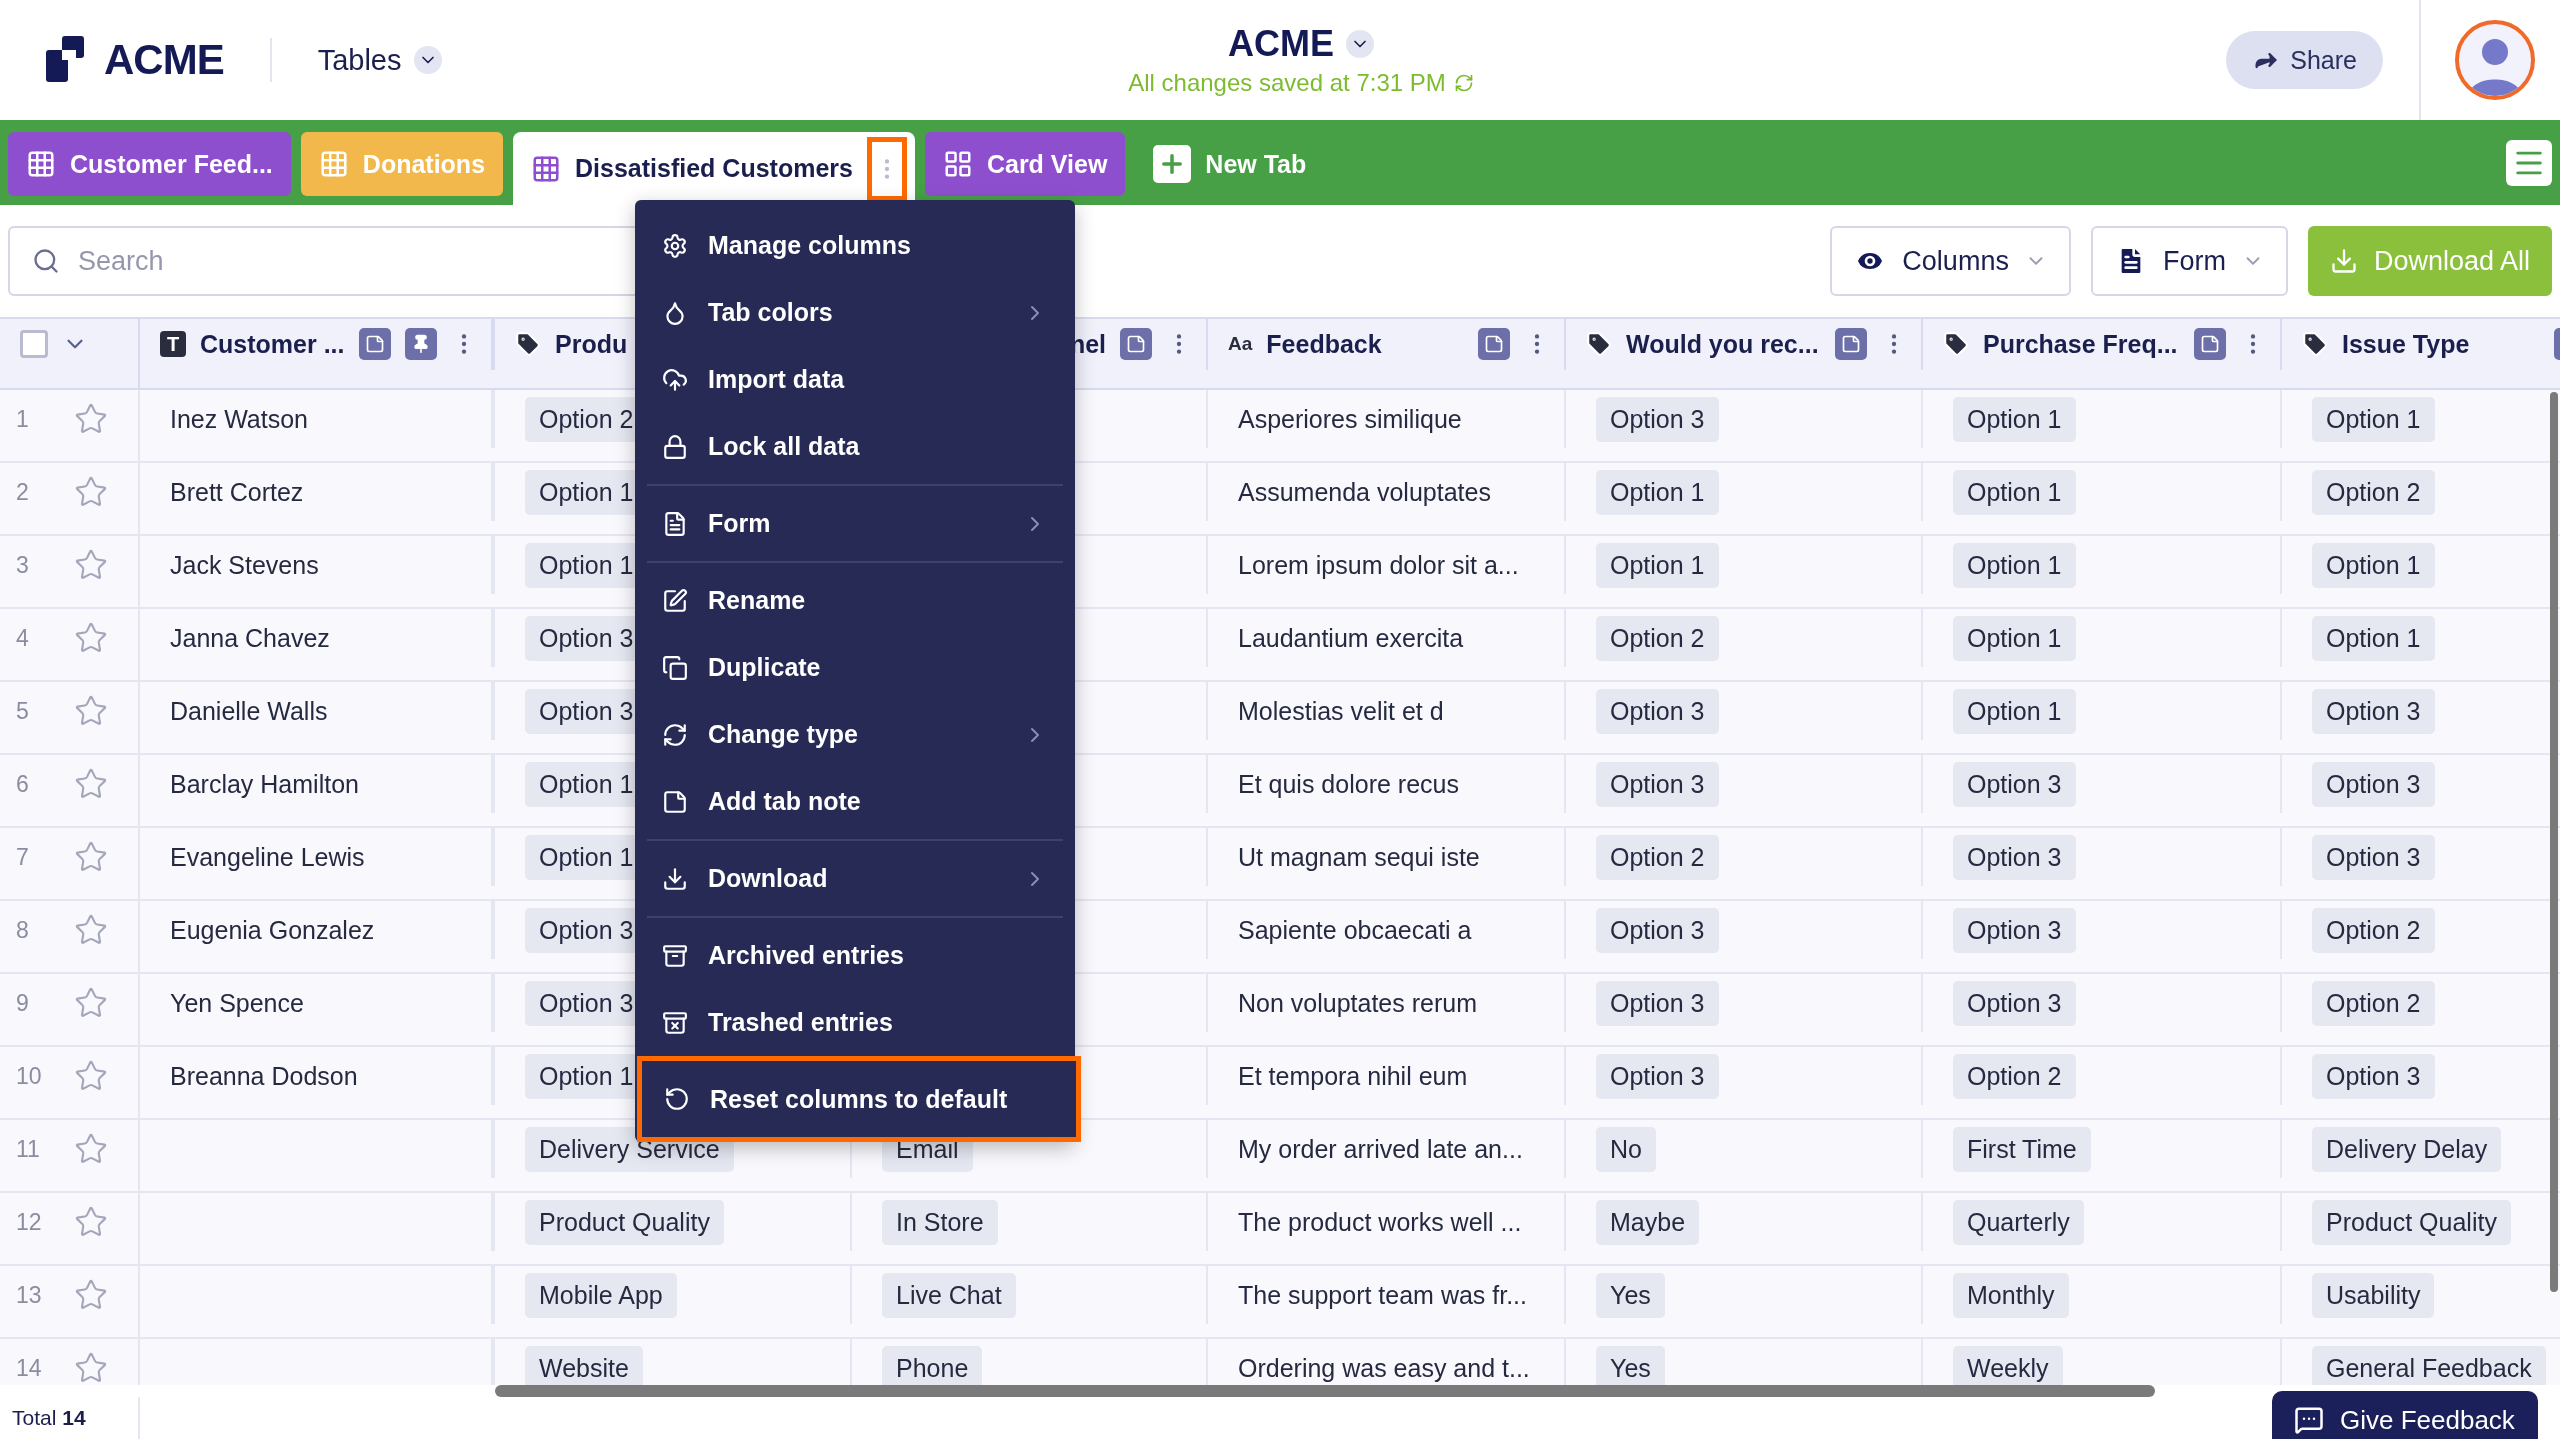  Describe the element at coordinates (2018, 1222) in the screenshot. I see `option-tag: Quarterly` at that location.